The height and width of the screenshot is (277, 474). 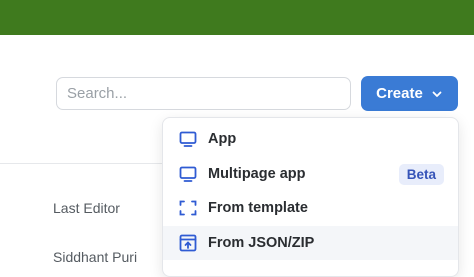 What do you see at coordinates (188, 243) in the screenshot?
I see `import-upload-icon` at bounding box center [188, 243].